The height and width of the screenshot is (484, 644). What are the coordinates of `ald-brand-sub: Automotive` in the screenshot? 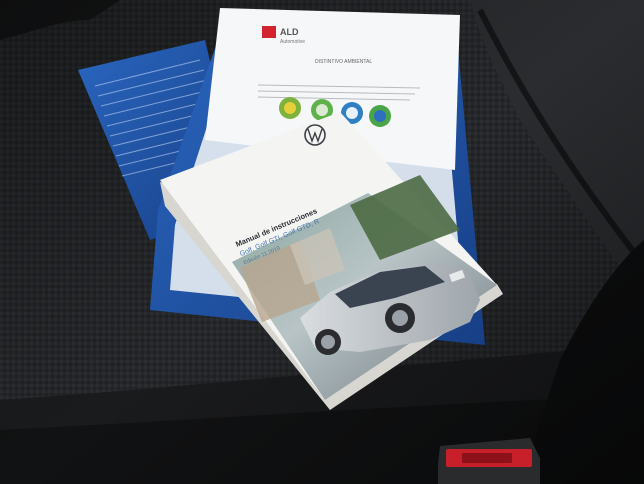 It's located at (292, 42).